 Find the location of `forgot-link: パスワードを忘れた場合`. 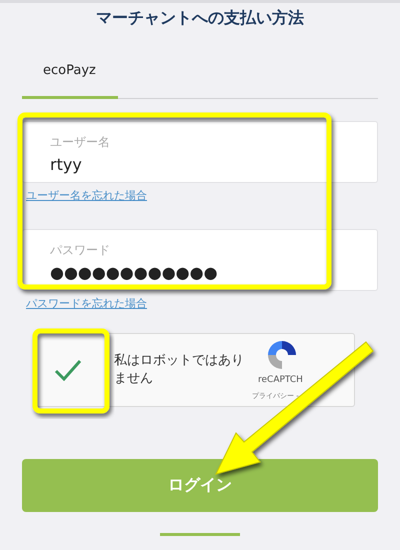

forgot-link: パスワードを忘れた場合 is located at coordinates (86, 303).